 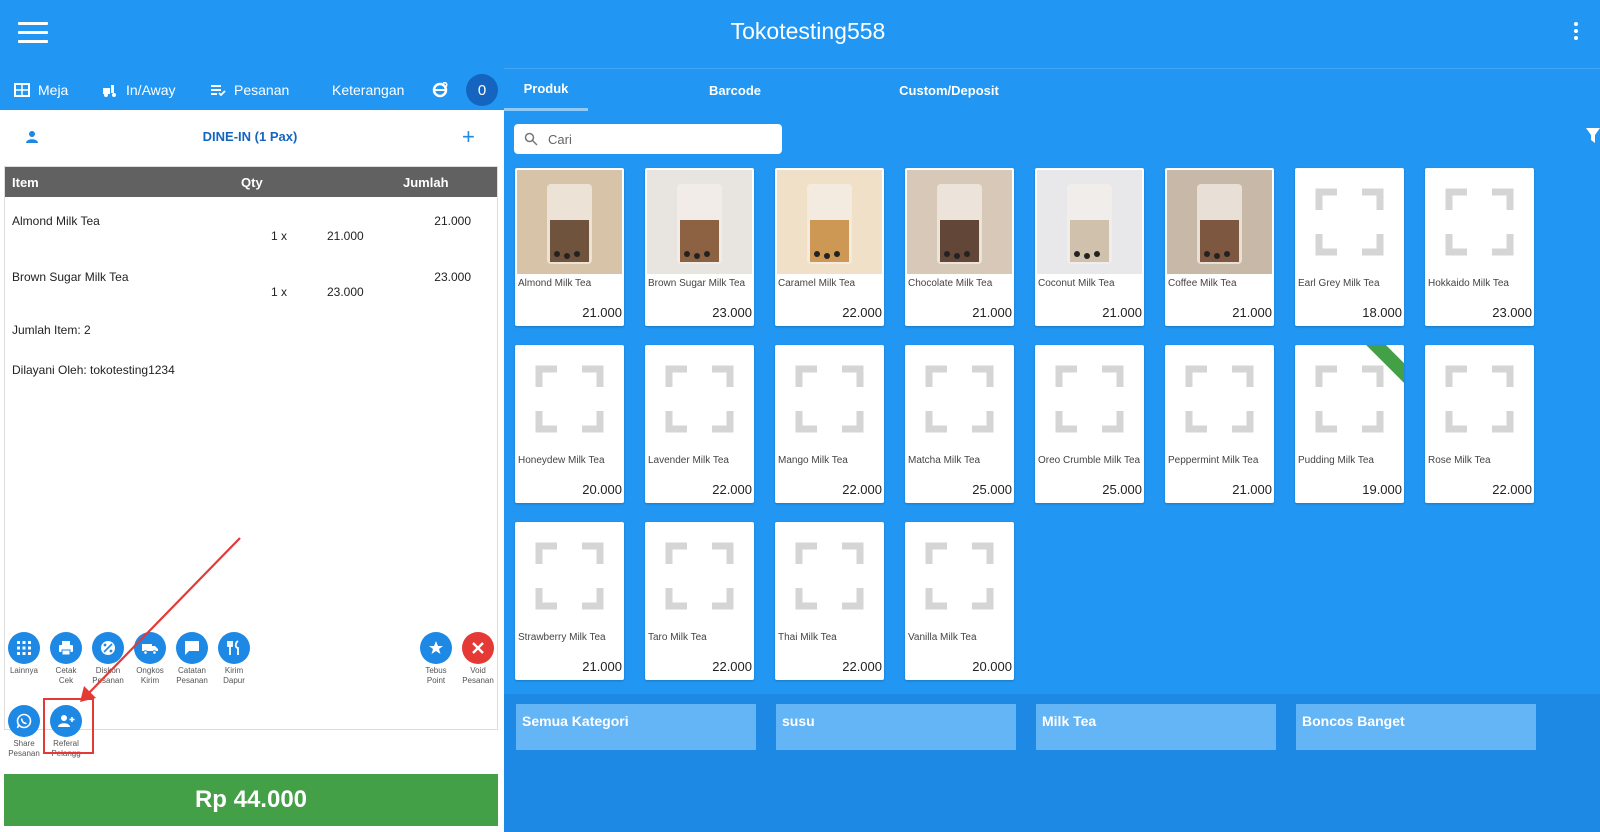 What do you see at coordinates (829, 601) in the screenshot?
I see `product-card: Thai Milk Tea 22.000` at bounding box center [829, 601].